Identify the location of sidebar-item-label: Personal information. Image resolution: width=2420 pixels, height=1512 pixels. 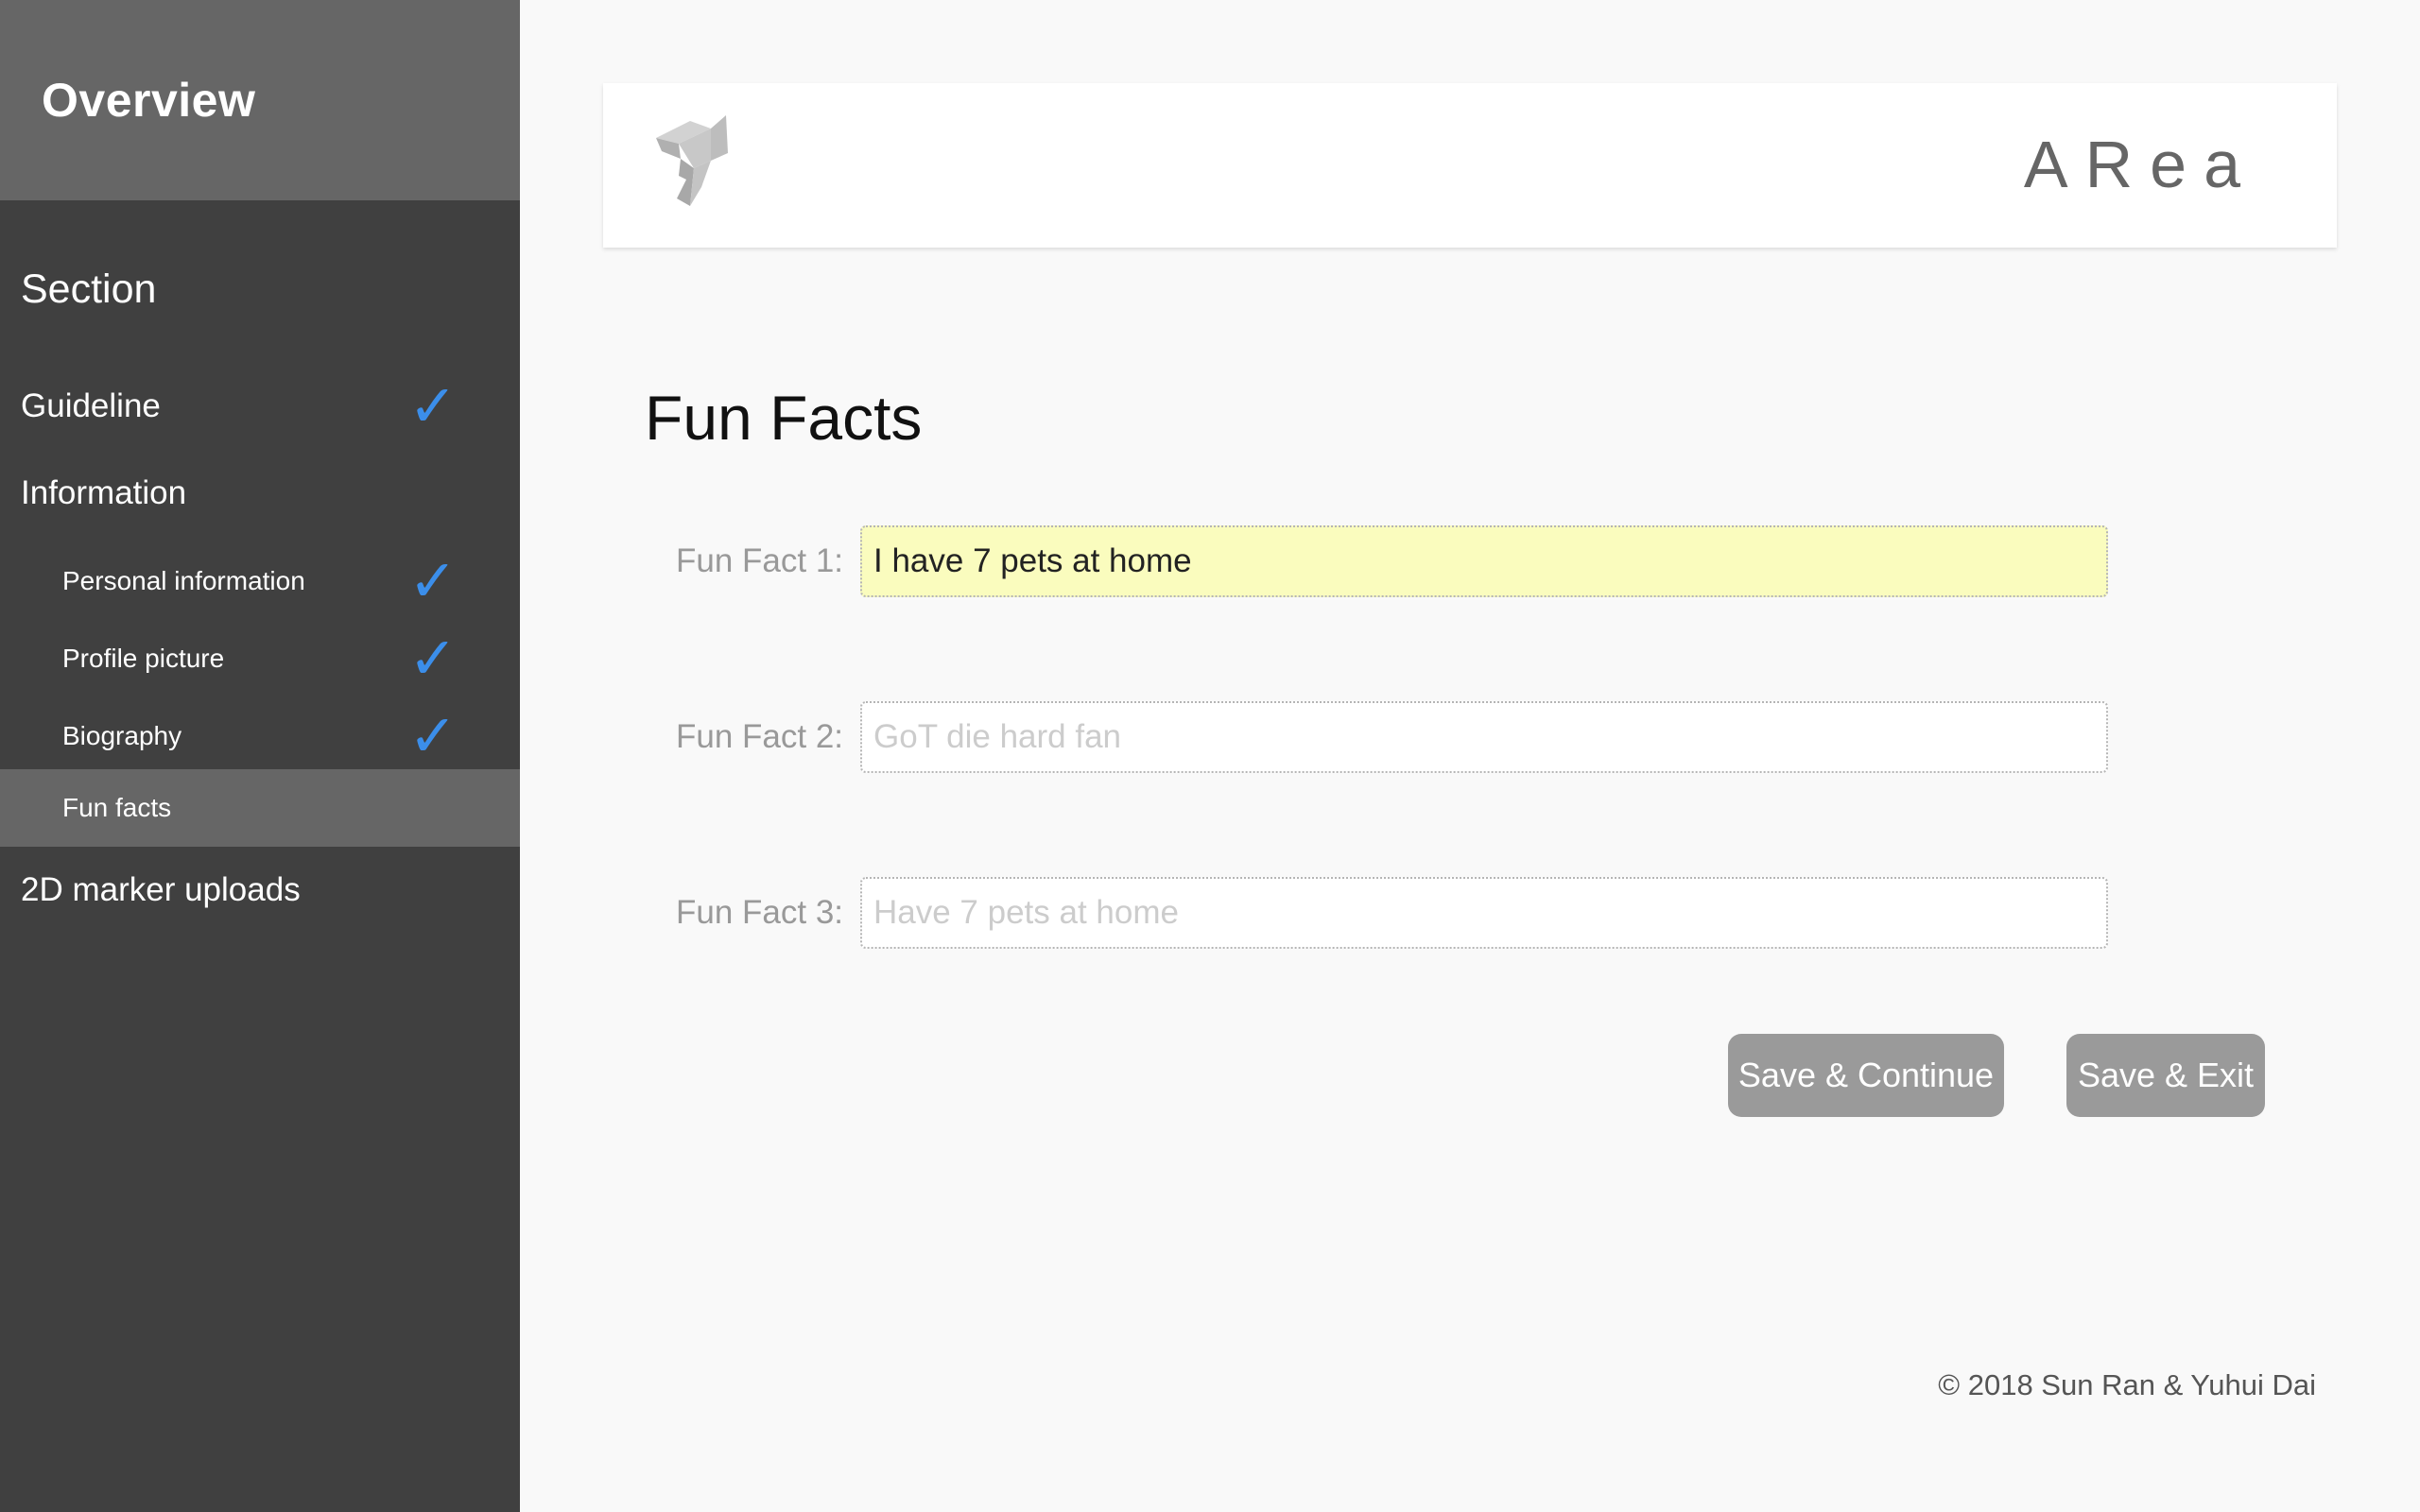
(183, 580).